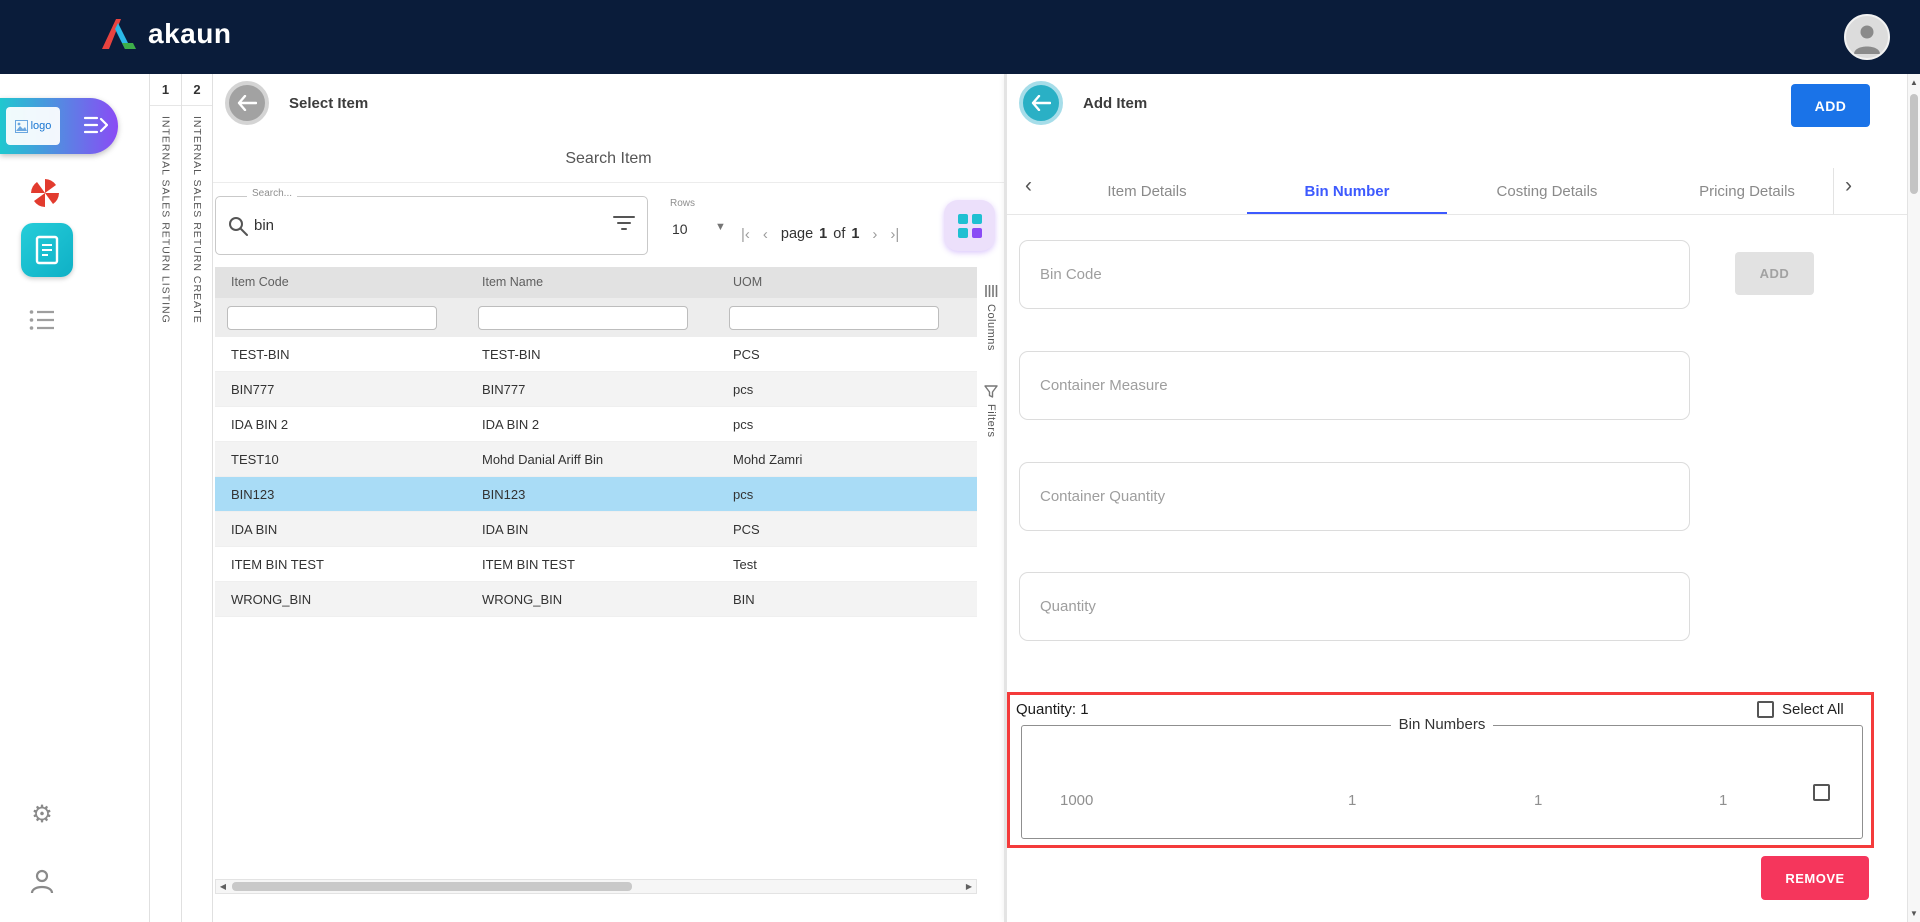 This screenshot has height=922, width=1920. What do you see at coordinates (596, 529) in the screenshot?
I see `table-row: IDA BIN IDA BIN PCS` at bounding box center [596, 529].